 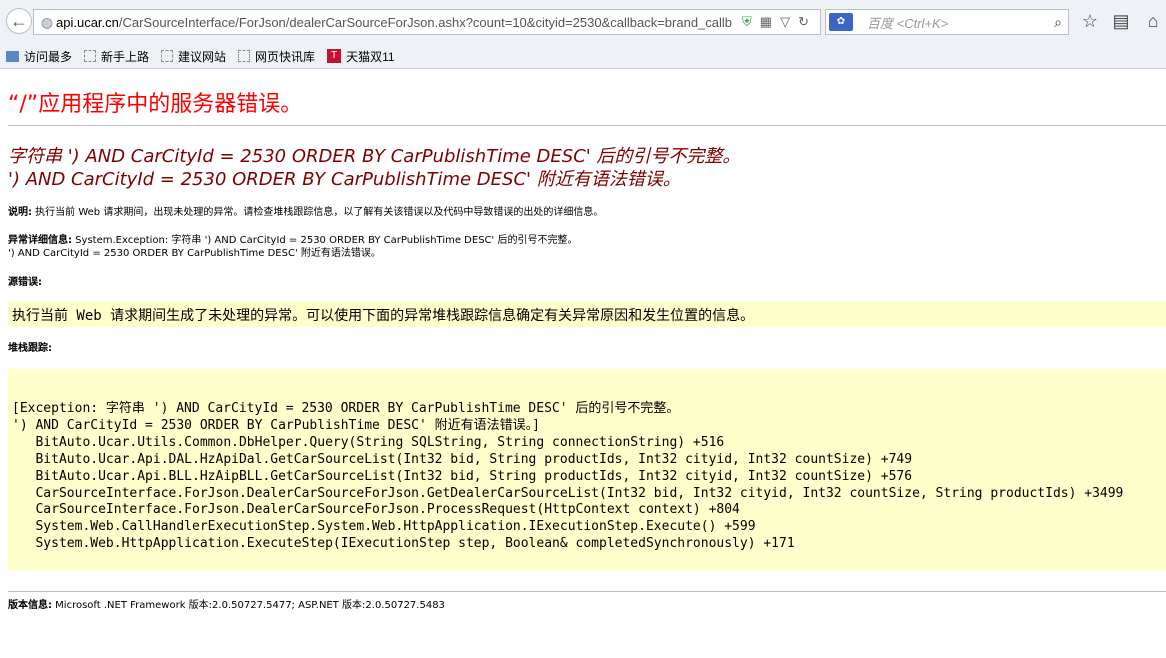 What do you see at coordinates (334, 56) in the screenshot?
I see `tmall-icon: T` at bounding box center [334, 56].